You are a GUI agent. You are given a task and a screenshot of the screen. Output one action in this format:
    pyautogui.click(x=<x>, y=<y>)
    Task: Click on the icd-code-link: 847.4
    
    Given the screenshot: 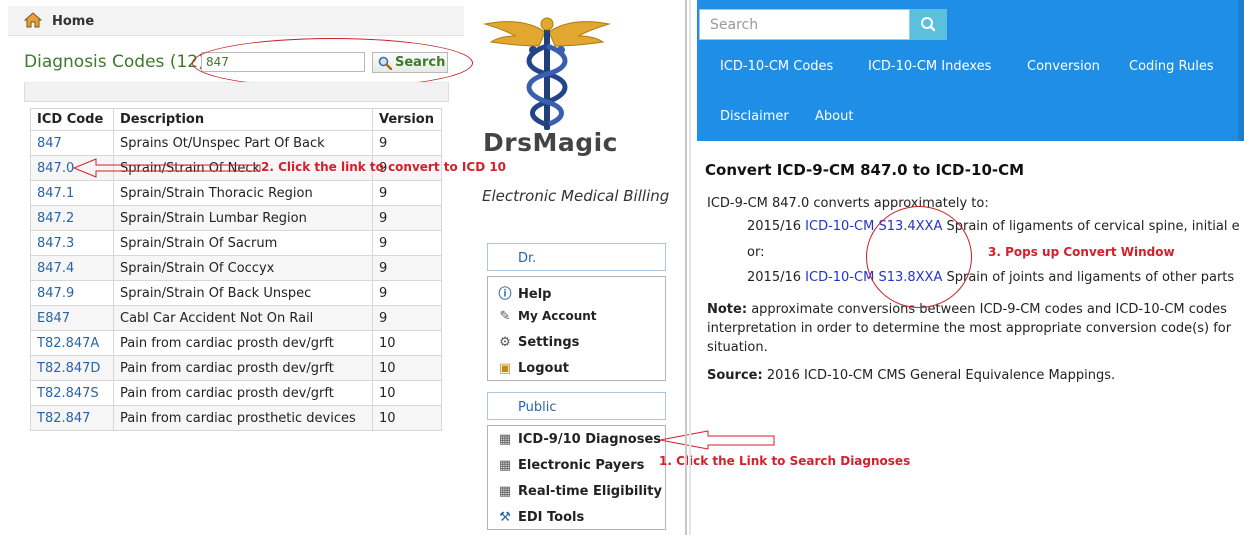 What is the action you would take?
    pyautogui.click(x=72, y=268)
    